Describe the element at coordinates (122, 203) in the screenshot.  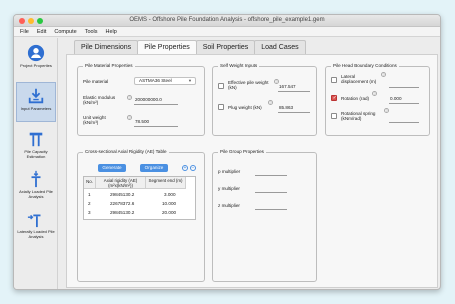
I see `cell-axial-rigidity: 22678372.6` at that location.